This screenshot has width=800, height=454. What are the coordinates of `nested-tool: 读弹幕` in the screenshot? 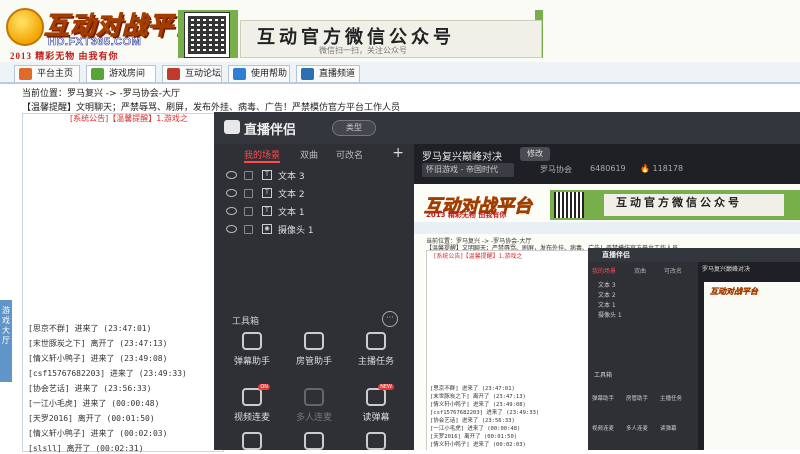 It's located at (668, 429).